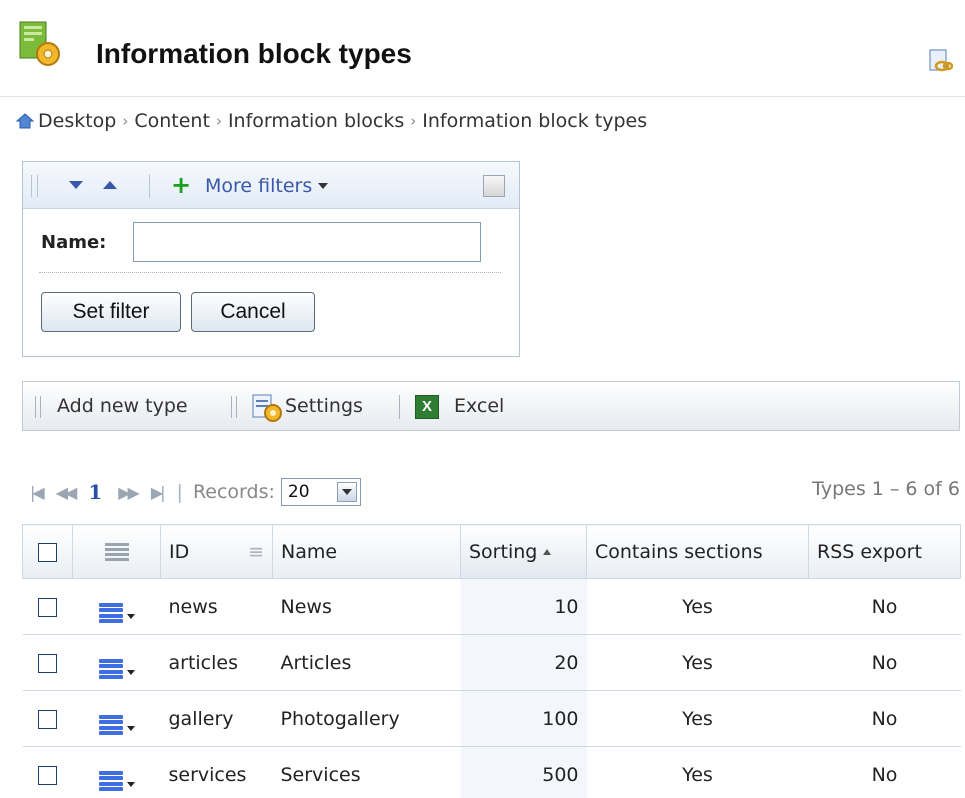  What do you see at coordinates (366, 662) in the screenshot?
I see `cell-name: Articles` at bounding box center [366, 662].